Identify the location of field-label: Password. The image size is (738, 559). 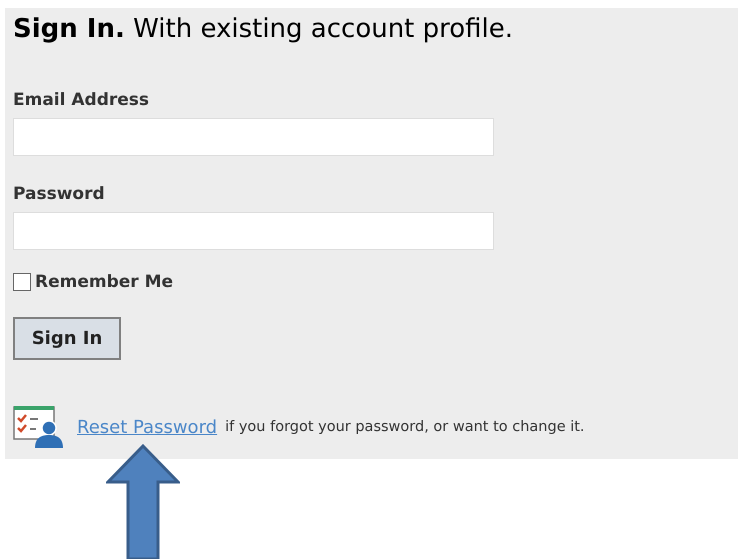
(59, 194).